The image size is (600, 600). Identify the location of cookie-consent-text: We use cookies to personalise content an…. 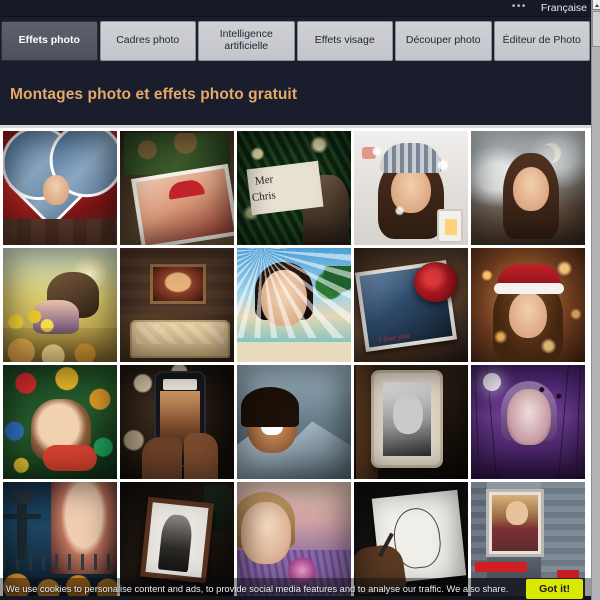
(257, 589).